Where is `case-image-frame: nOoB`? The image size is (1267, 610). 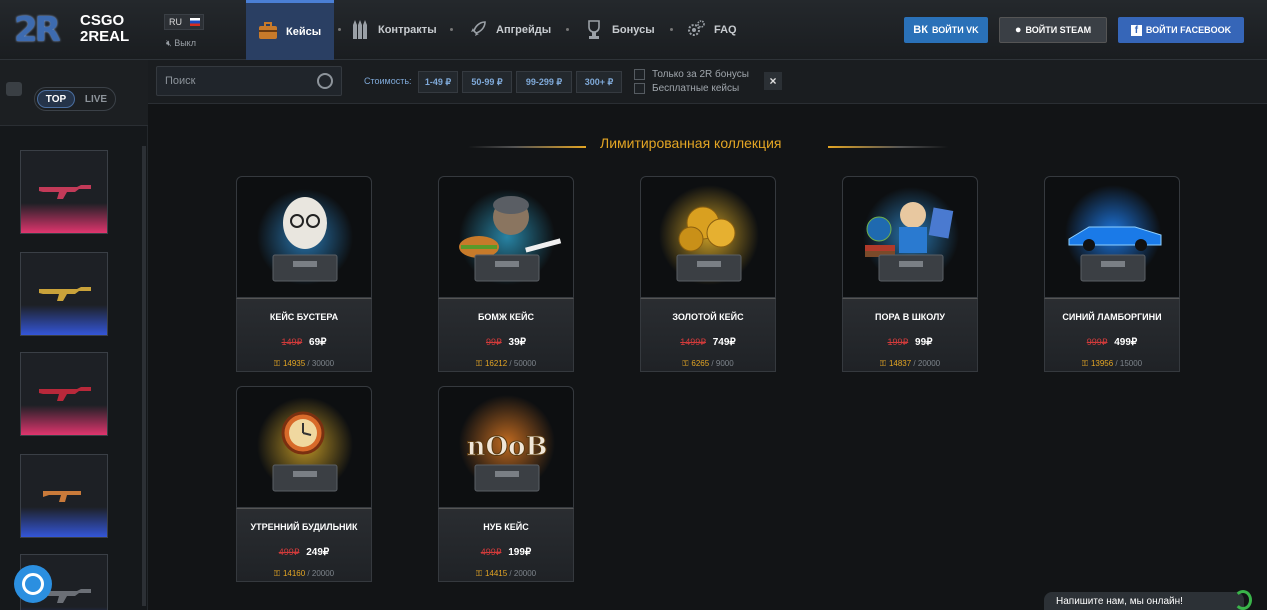
case-image-frame: nOoB is located at coordinates (506, 447).